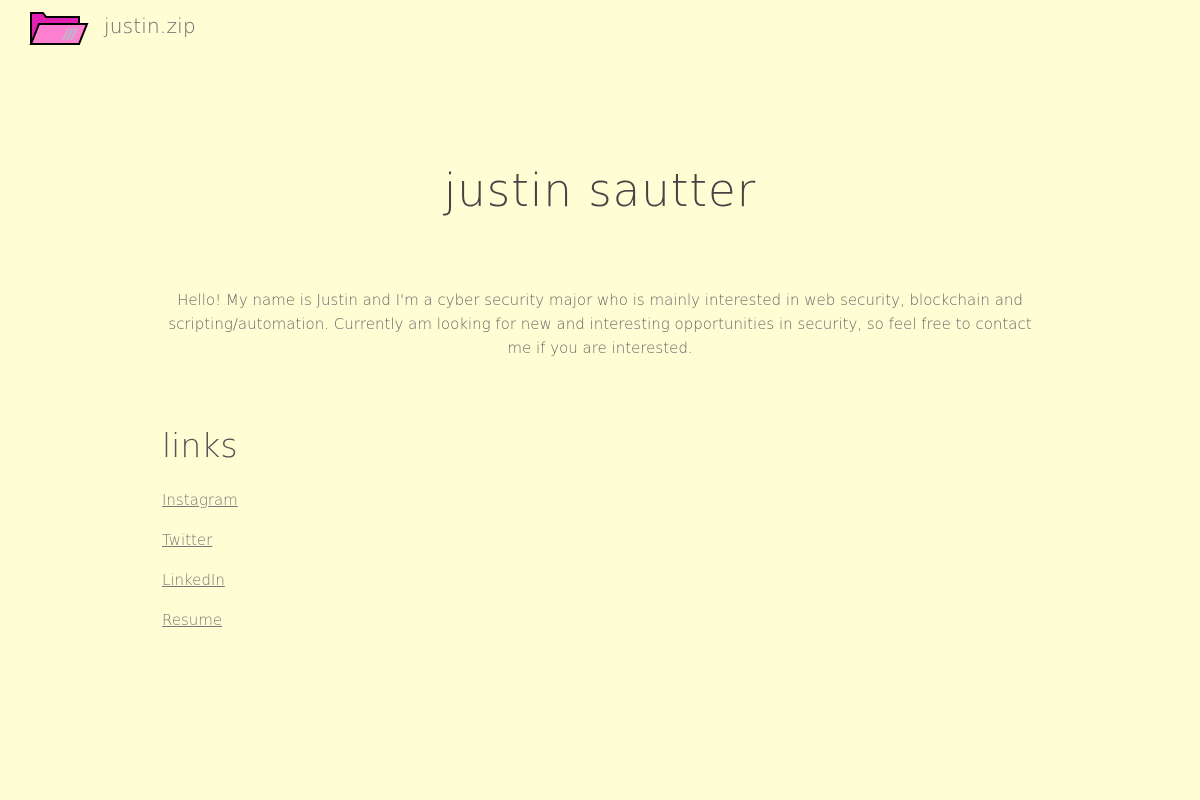  What do you see at coordinates (150, 26) in the screenshot?
I see `site-name-link: justin.zip` at bounding box center [150, 26].